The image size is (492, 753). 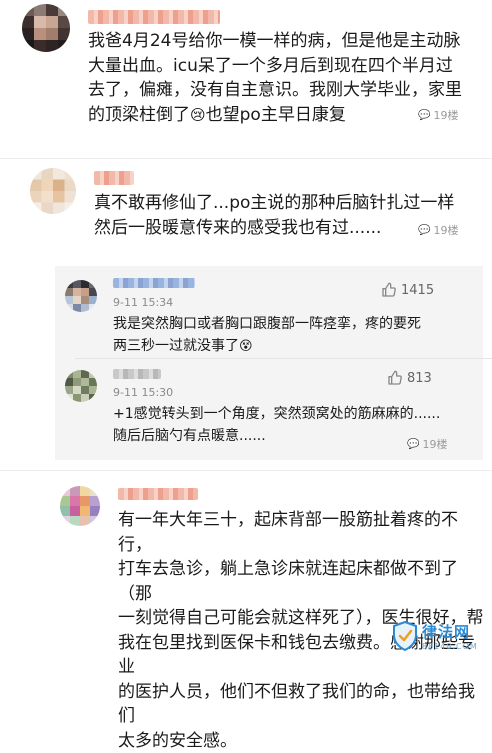 I want to click on dizzy-emoji-icon: 😵, so click(x=246, y=347).